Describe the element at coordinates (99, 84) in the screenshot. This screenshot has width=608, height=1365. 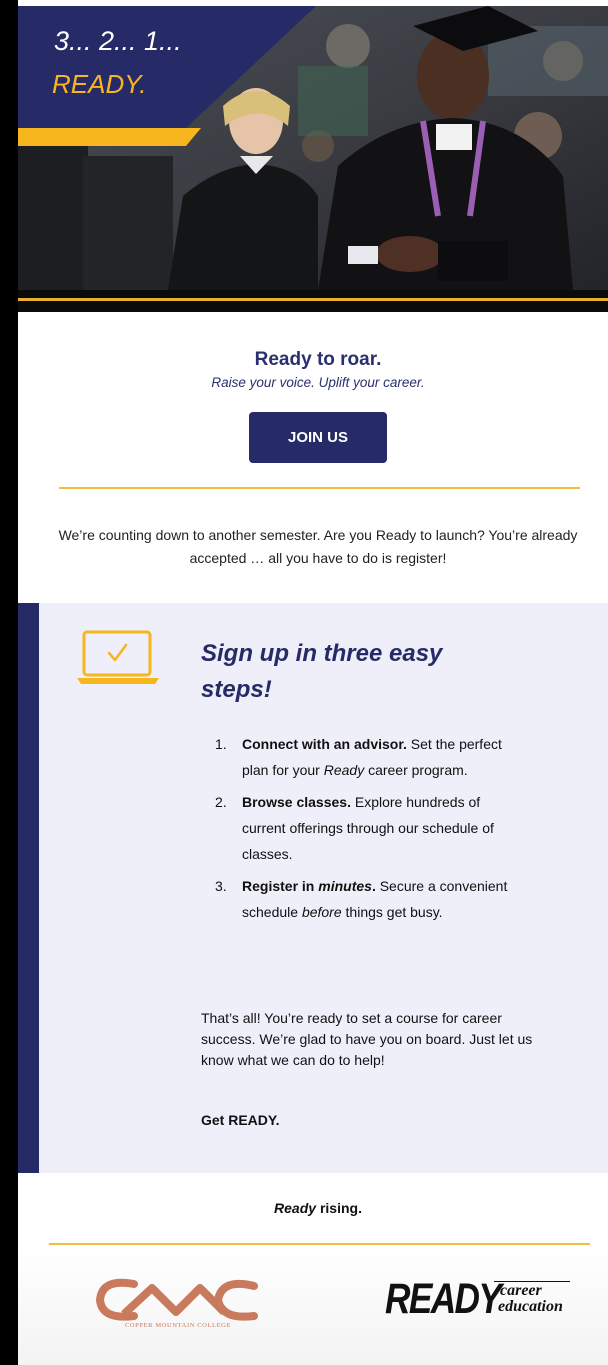
I see `hero-ready-text: READY.` at that location.